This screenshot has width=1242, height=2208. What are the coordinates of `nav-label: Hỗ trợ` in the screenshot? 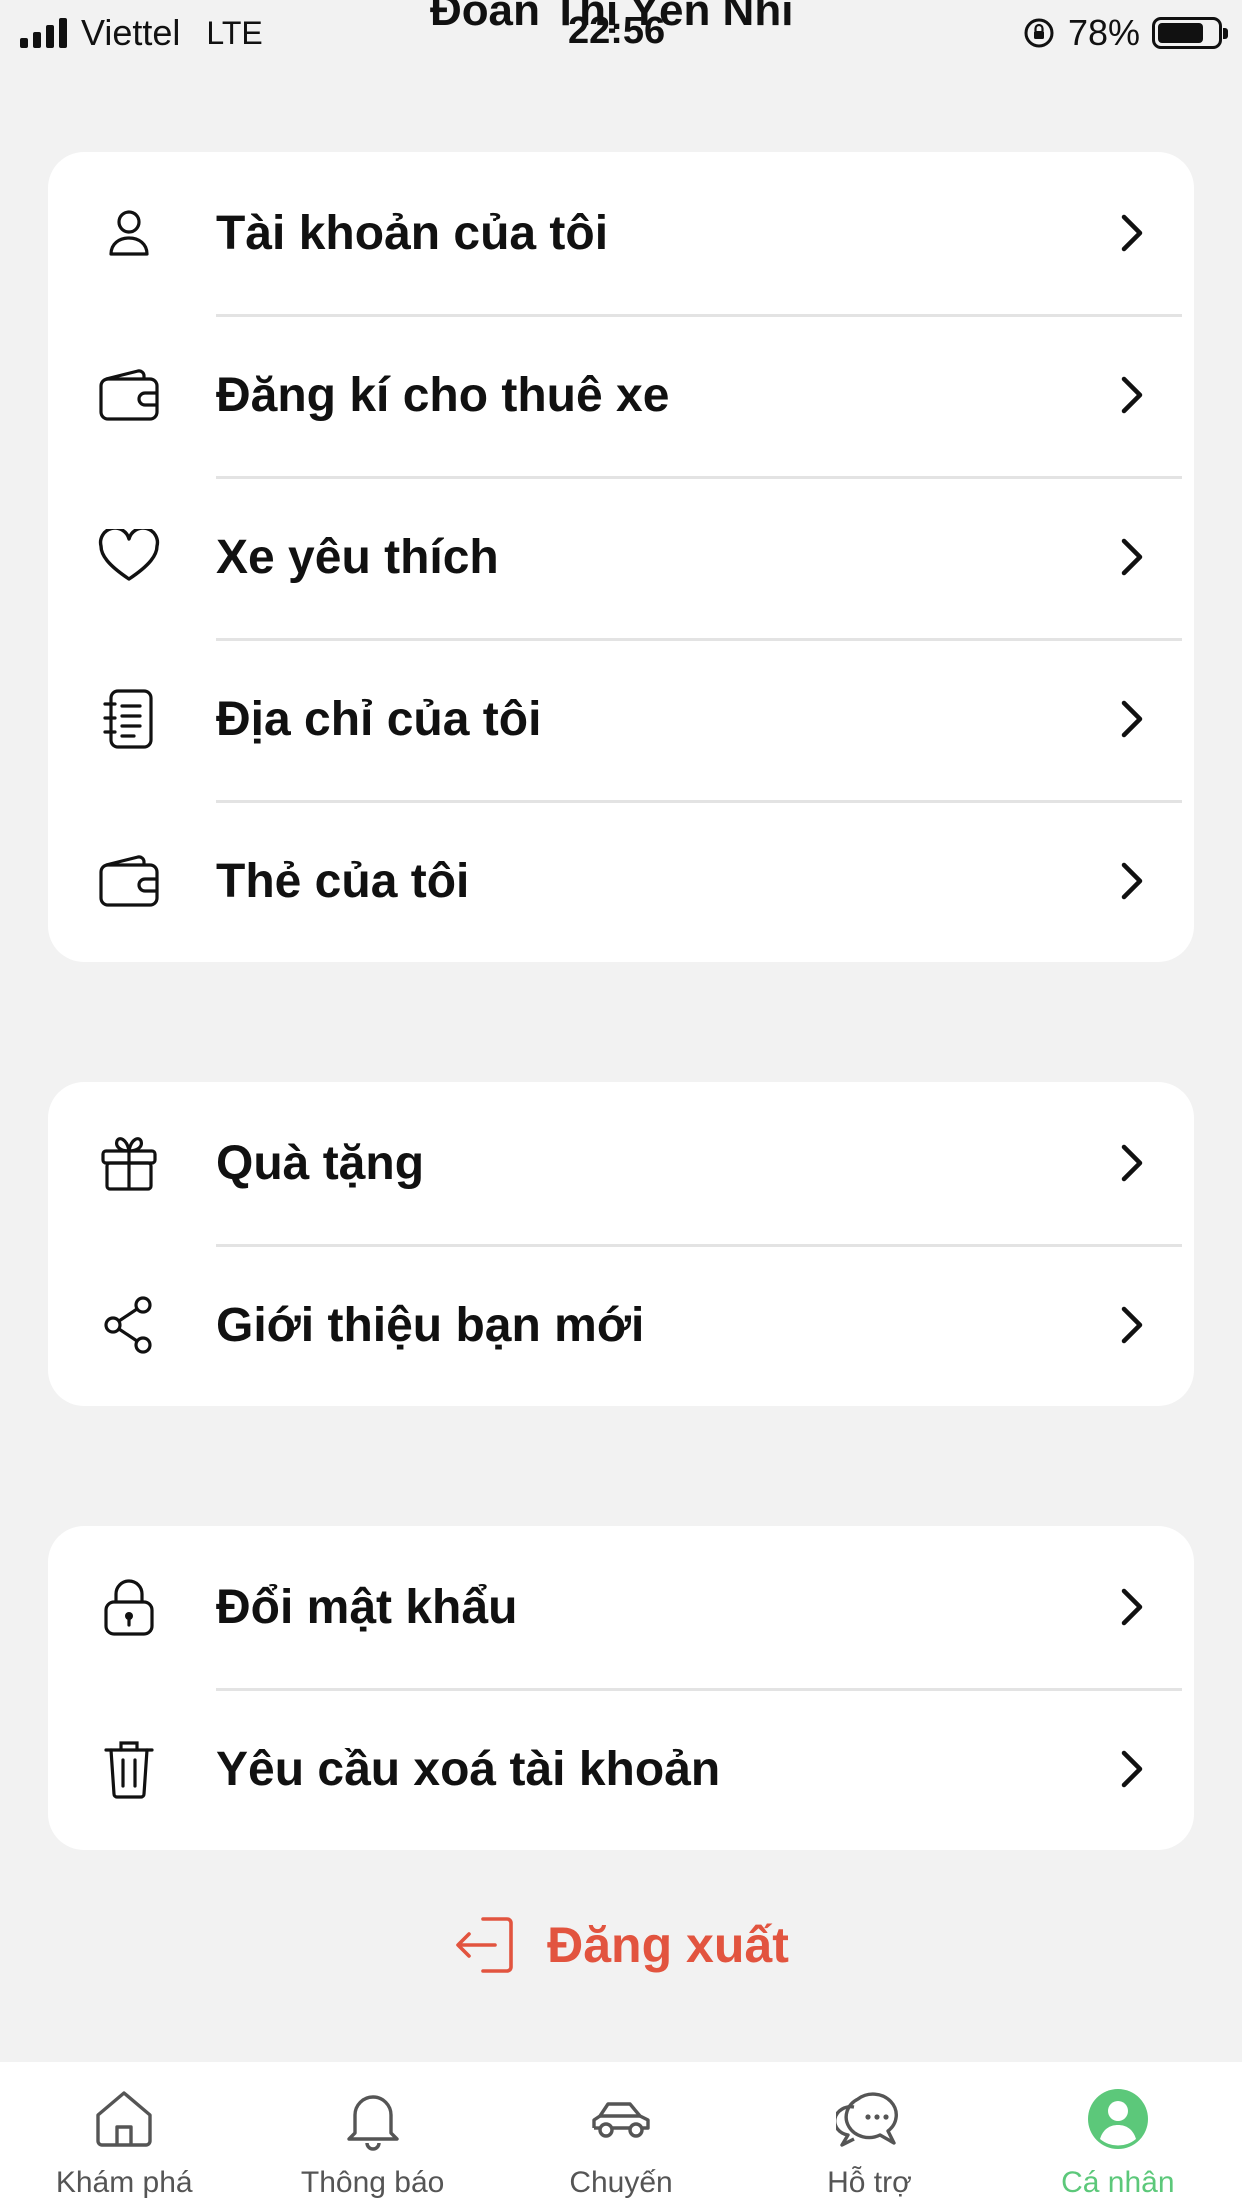 It's located at (869, 2182).